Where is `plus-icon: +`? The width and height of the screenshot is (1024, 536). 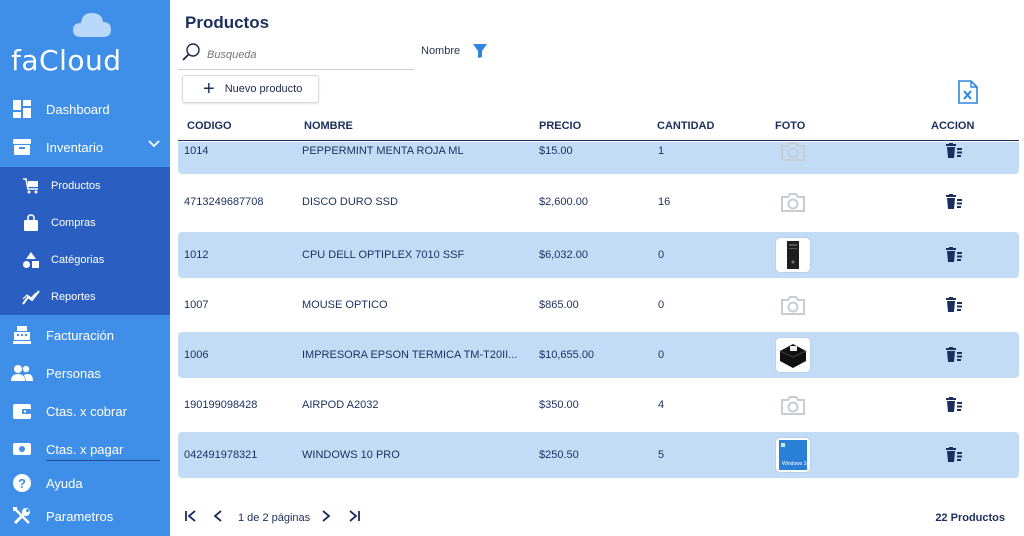 plus-icon: + is located at coordinates (209, 89).